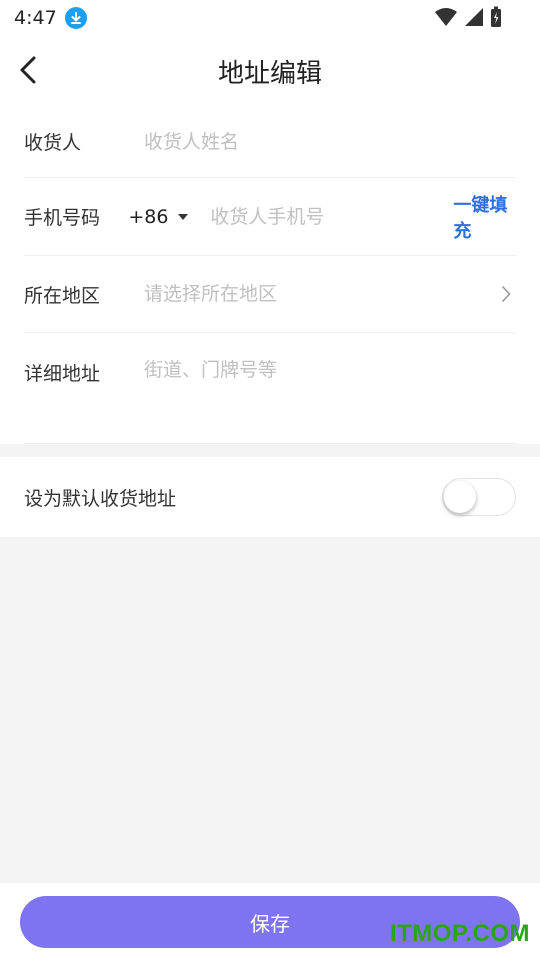 Image resolution: width=540 pixels, height=960 pixels. I want to click on region-row: 所在地区, so click(270, 294).